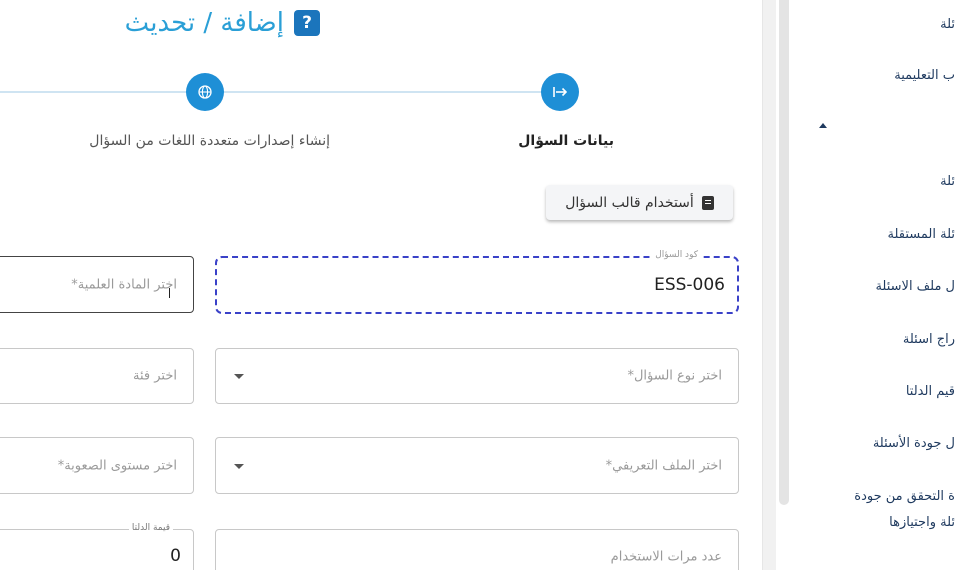  What do you see at coordinates (924, 75) in the screenshot?
I see `sidebar-item-2: ب التعليمية` at bounding box center [924, 75].